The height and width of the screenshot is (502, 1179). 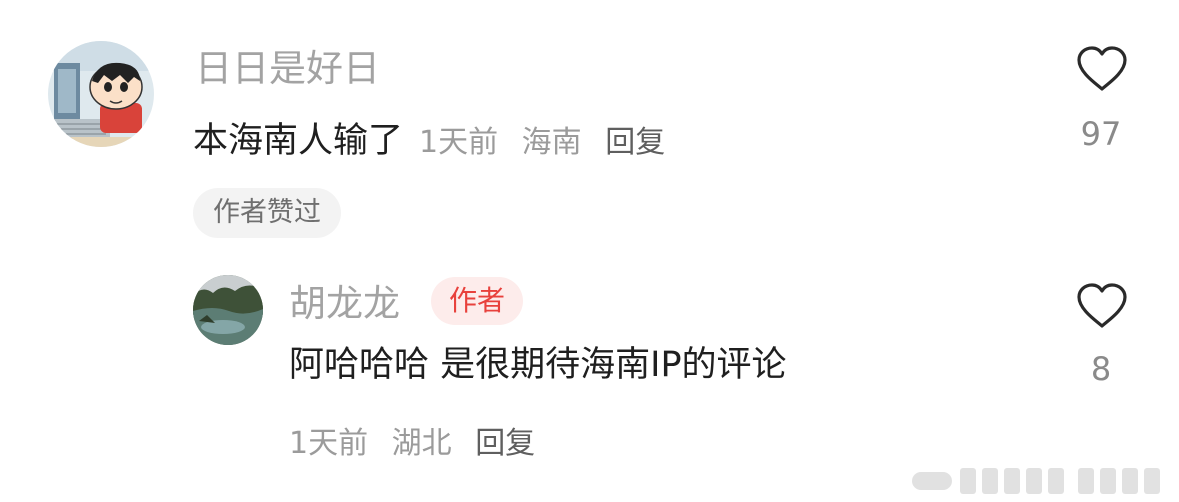 I want to click on comment-meta: 1天前 湖北 回复, so click(x=419, y=440).